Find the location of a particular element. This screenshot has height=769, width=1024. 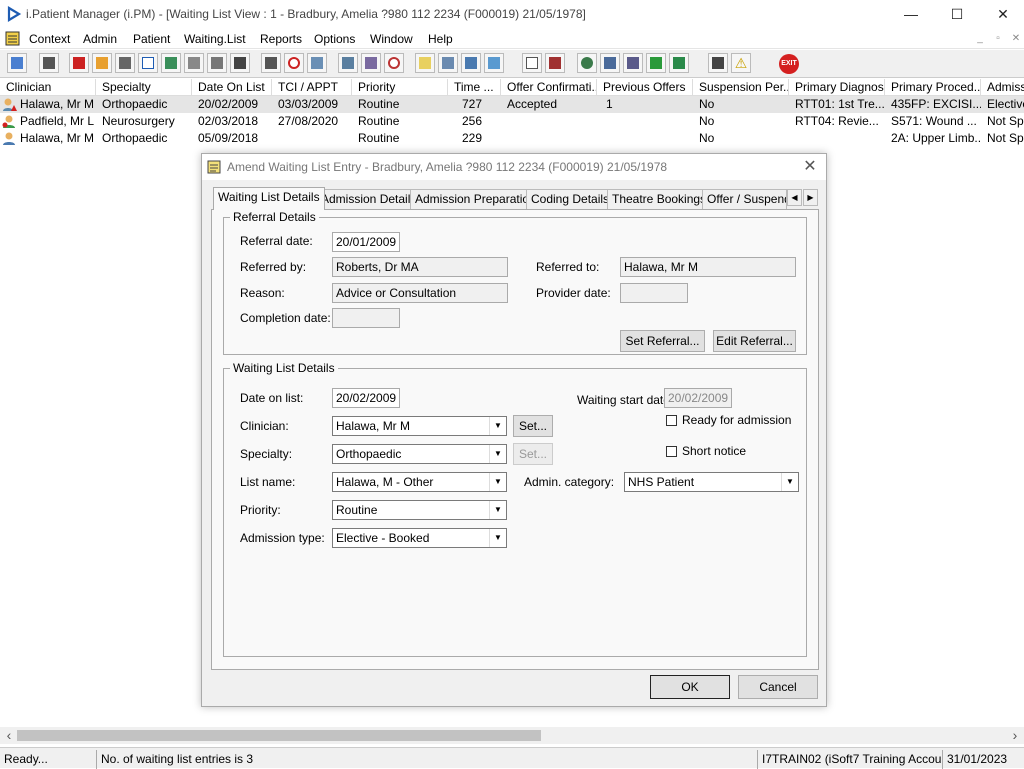

car-icon is located at coordinates (240, 63).